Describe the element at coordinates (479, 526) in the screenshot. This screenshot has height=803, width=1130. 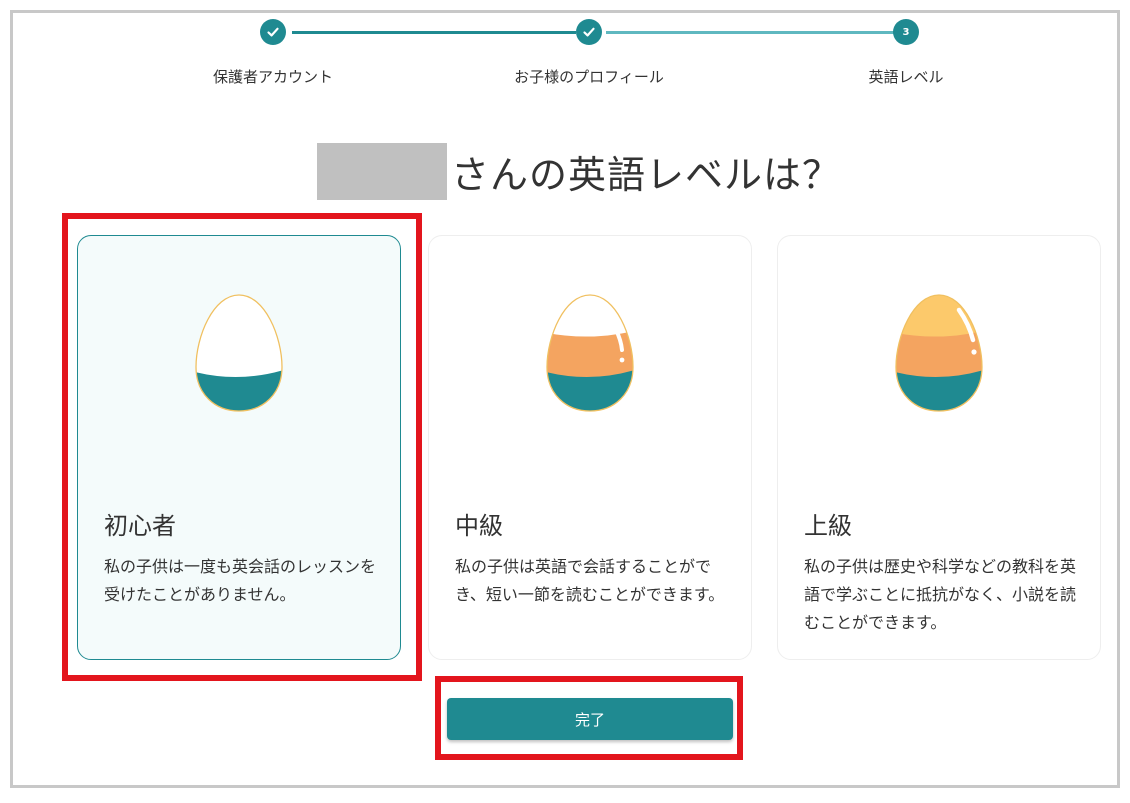
I see `level-name: 中級` at that location.